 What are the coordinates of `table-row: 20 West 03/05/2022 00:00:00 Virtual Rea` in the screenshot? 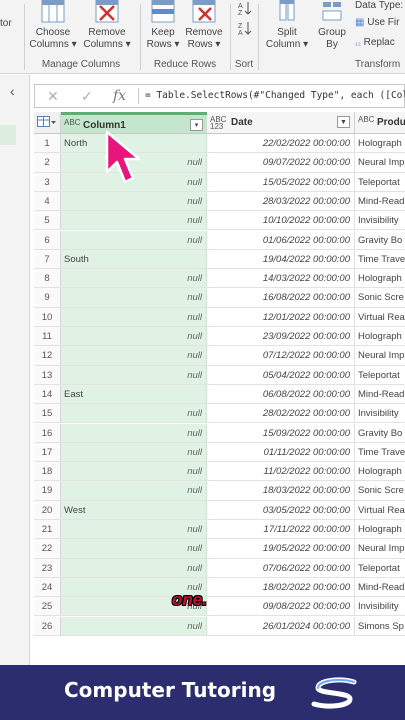 It's located at (219, 510).